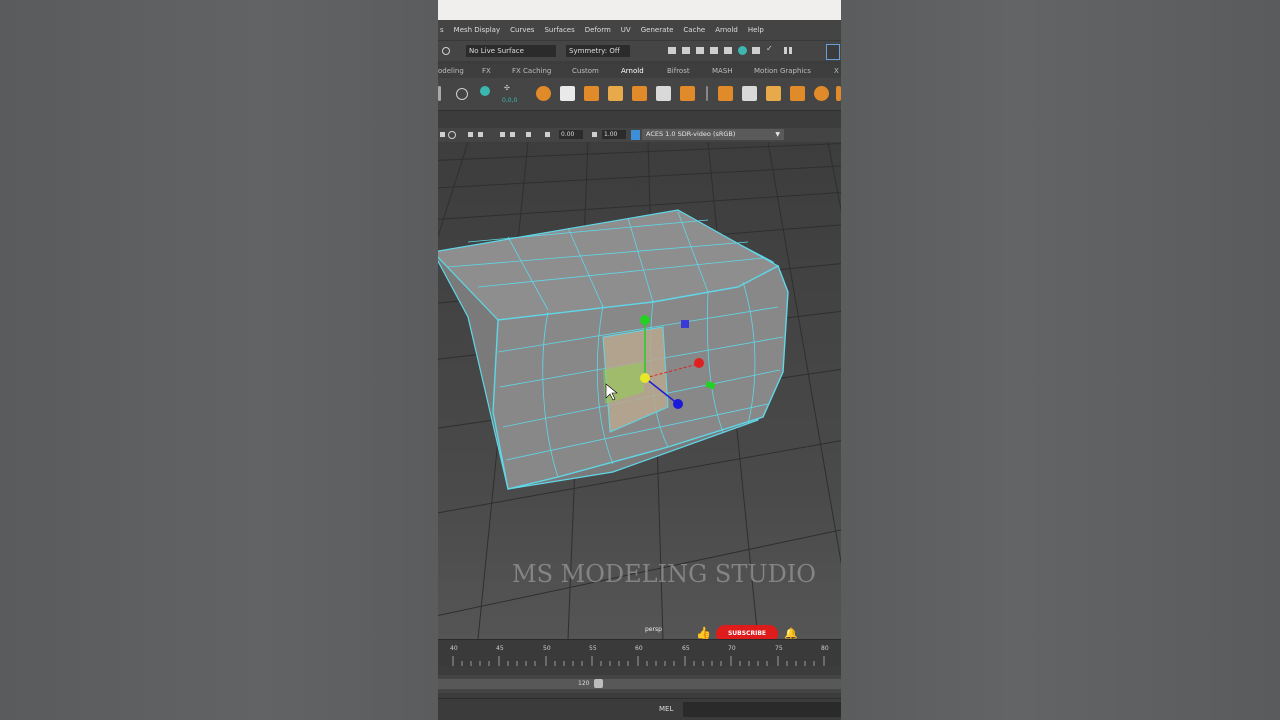  Describe the element at coordinates (477, 30) in the screenshot. I see `menu-item-mesh-display: Mesh Display` at that location.